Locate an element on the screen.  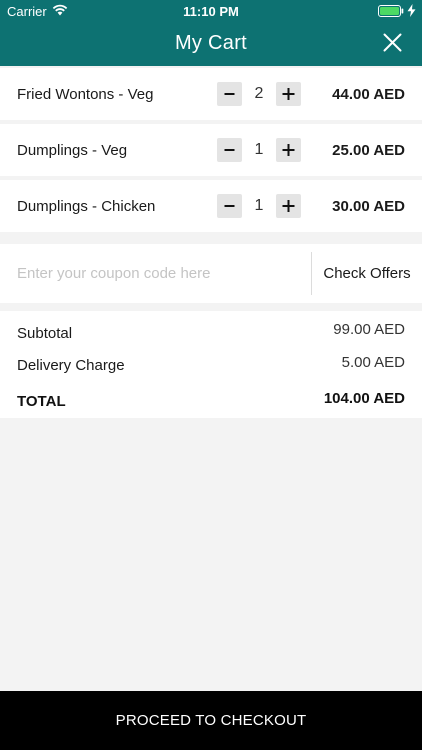
item-name: Fried Wontons - Veg is located at coordinates (85, 94).